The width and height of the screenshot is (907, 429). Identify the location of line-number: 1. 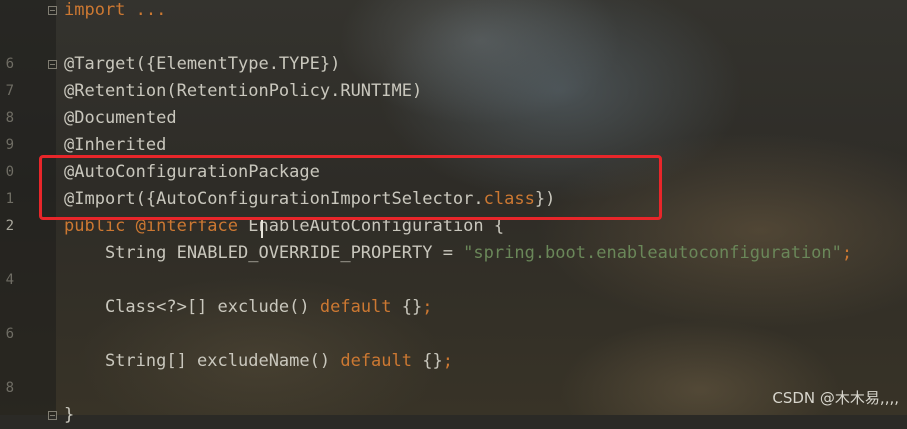
(9, 199).